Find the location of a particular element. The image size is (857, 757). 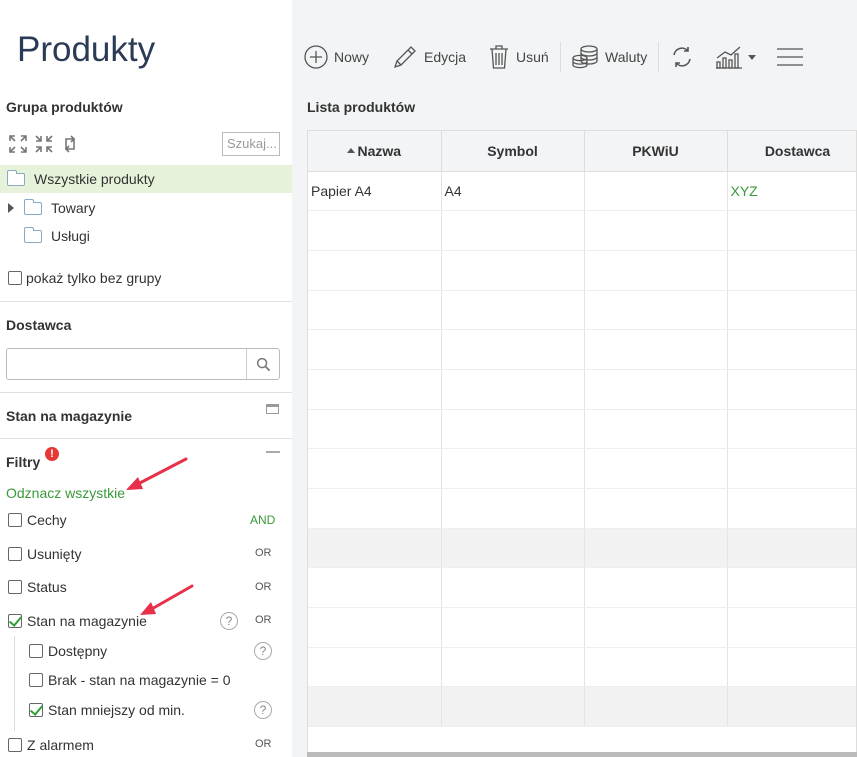

column-header-symbol: Symbol is located at coordinates (513, 151).